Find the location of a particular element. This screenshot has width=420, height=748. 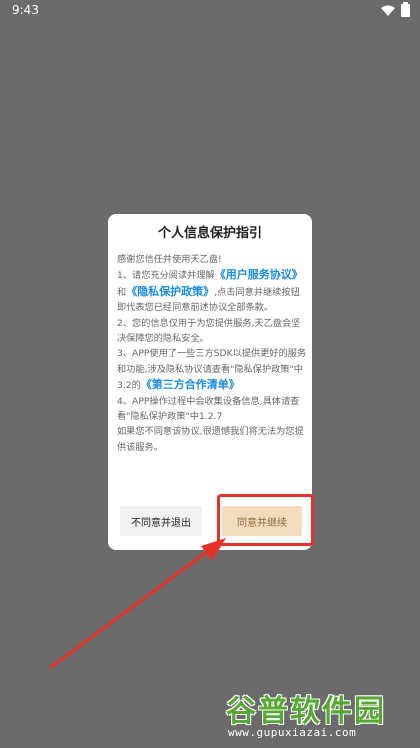

battery-icon is located at coordinates (405, 9).